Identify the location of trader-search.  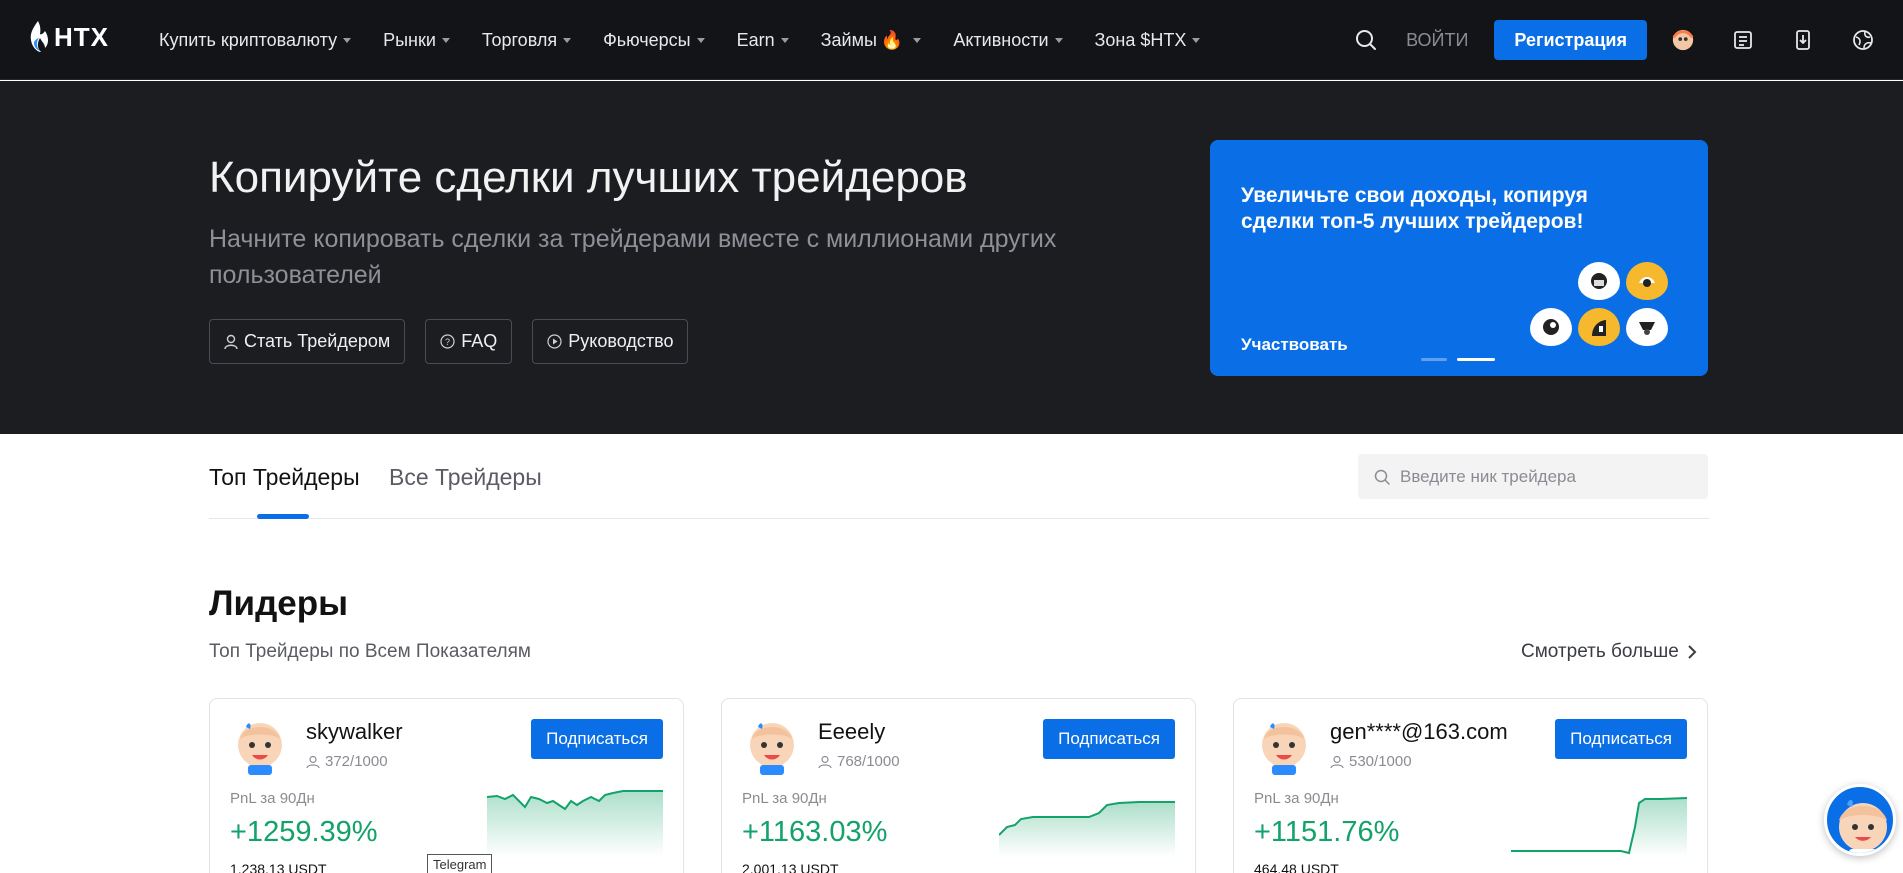
(1533, 476).